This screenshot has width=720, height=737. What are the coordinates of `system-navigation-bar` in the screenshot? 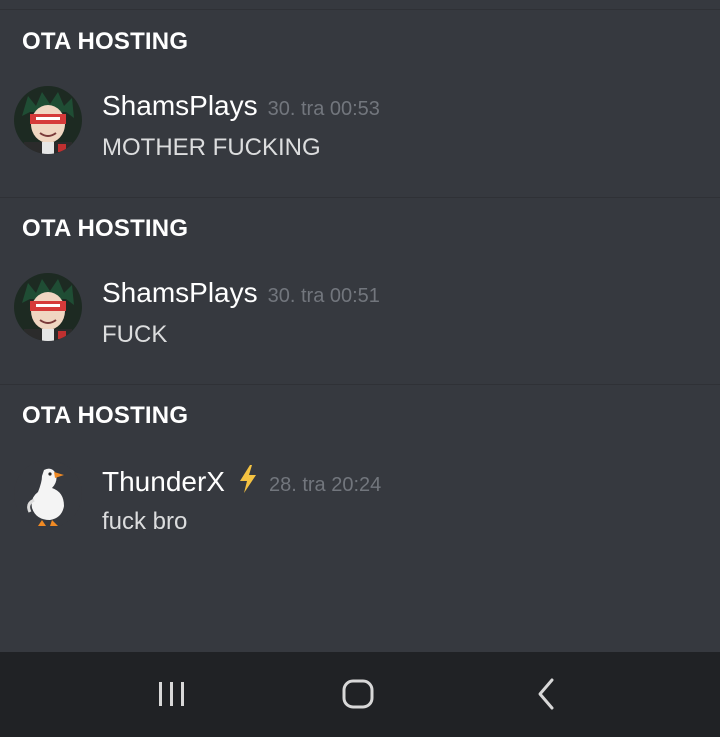 It's located at (360, 694).